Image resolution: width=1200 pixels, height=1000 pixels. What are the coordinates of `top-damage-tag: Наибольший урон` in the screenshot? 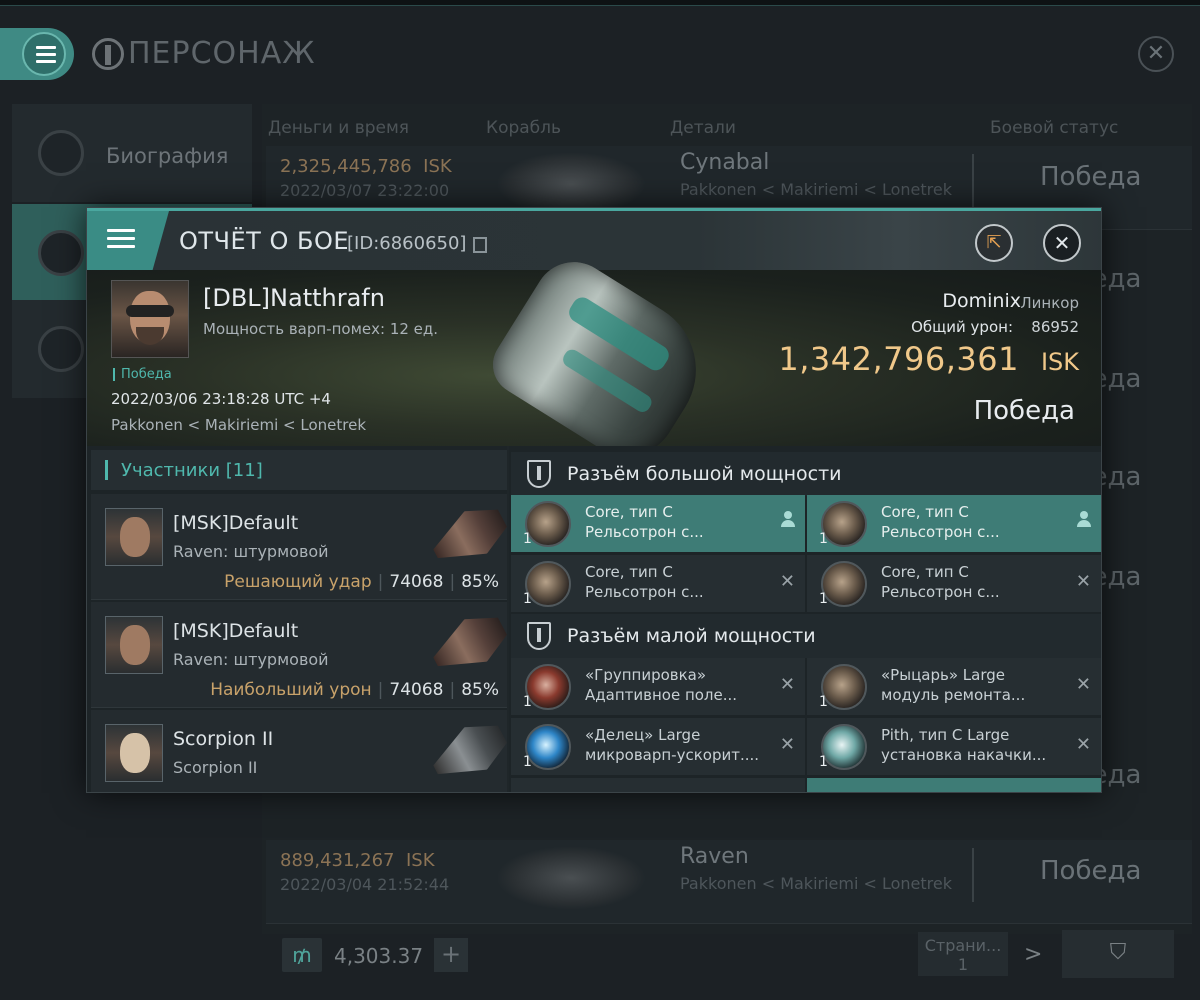 It's located at (291, 690).